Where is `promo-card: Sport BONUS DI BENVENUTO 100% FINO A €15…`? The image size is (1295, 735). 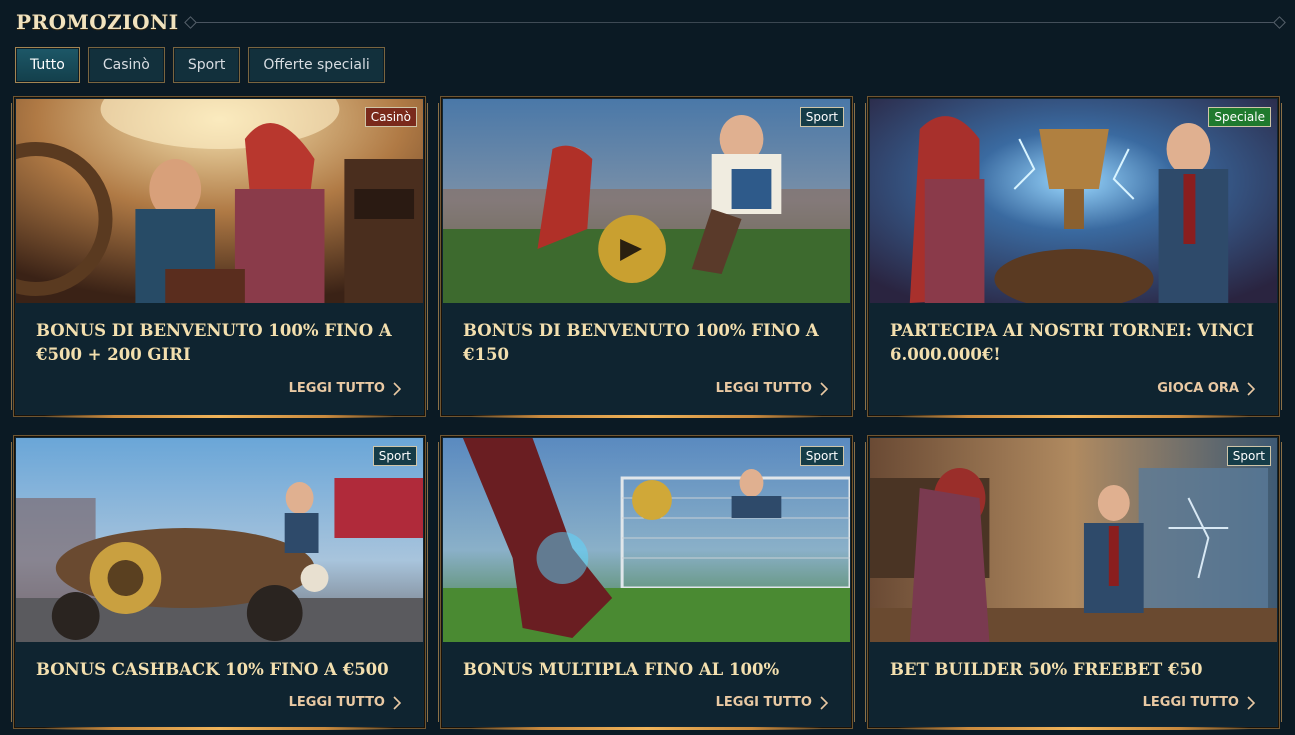
promo-card: Sport BONUS DI BENVENUTO 100% FINO A €15… is located at coordinates (646, 257).